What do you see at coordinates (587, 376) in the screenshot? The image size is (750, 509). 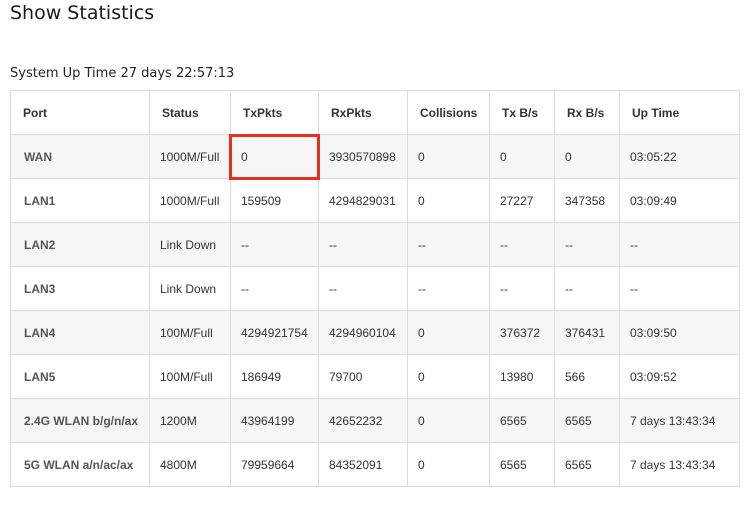 I see `cell-rx-bps: 566` at bounding box center [587, 376].